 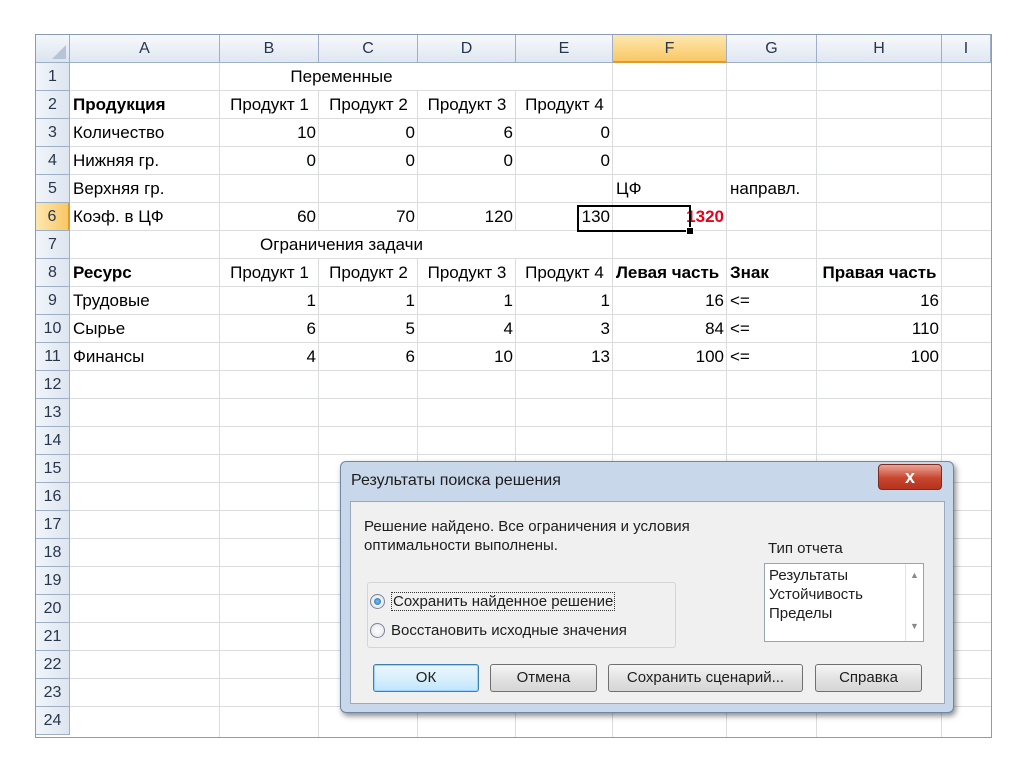 What do you see at coordinates (879, 273) in the screenshot?
I see `cell-h8: Правая часть` at bounding box center [879, 273].